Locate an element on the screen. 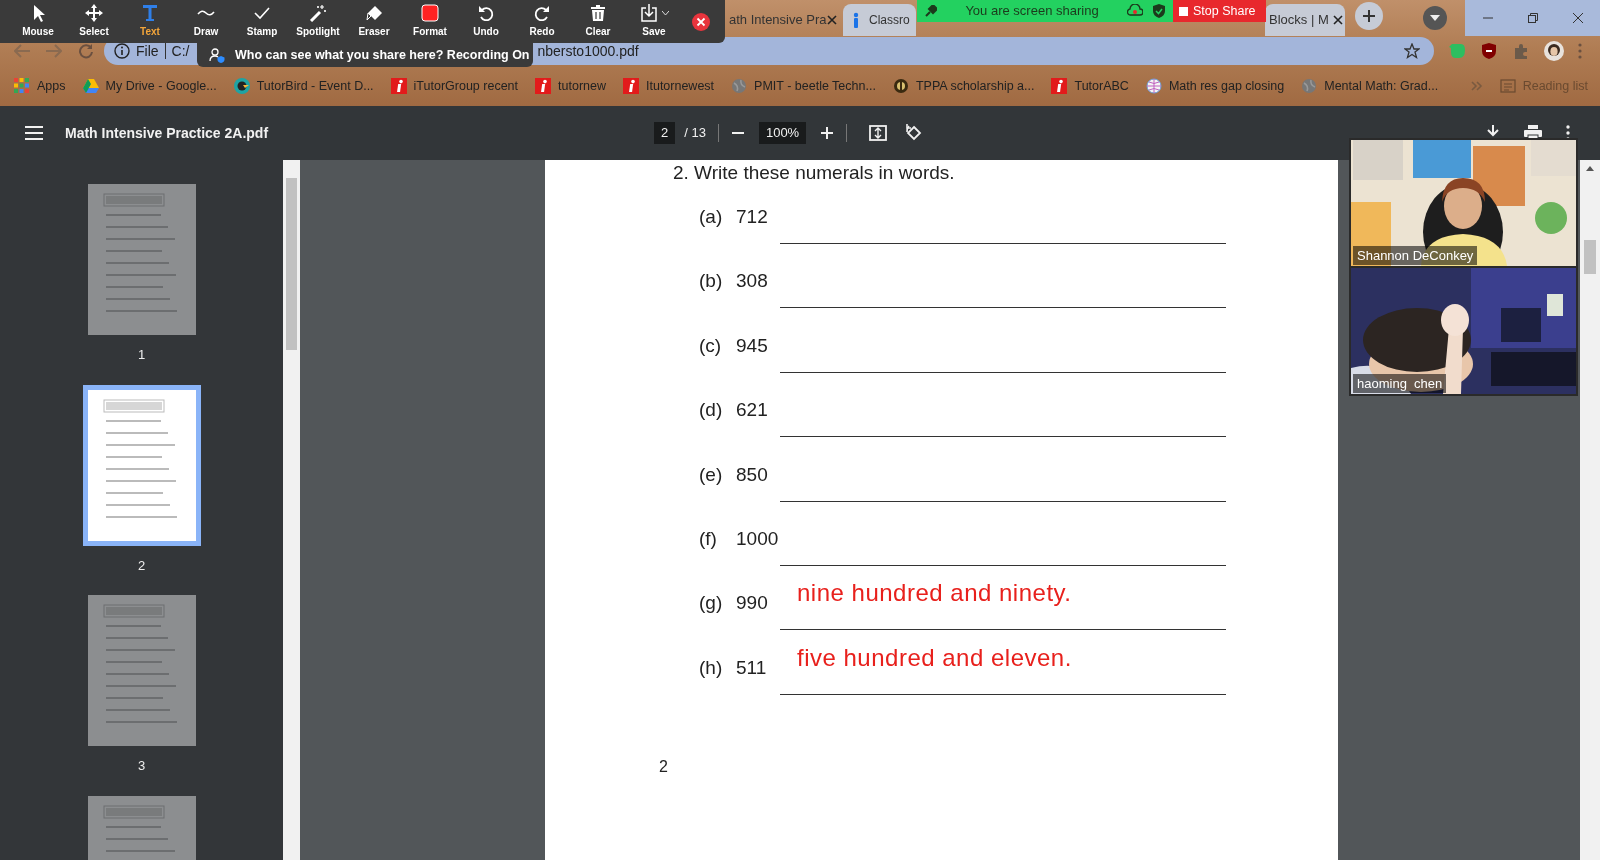  page-number-field: 2 is located at coordinates (665, 133).